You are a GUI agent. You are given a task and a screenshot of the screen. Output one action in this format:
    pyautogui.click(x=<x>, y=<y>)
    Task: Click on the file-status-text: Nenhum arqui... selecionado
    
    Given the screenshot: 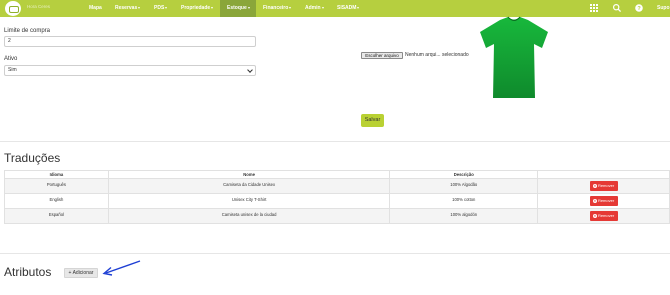 What is the action you would take?
    pyautogui.click(x=437, y=55)
    